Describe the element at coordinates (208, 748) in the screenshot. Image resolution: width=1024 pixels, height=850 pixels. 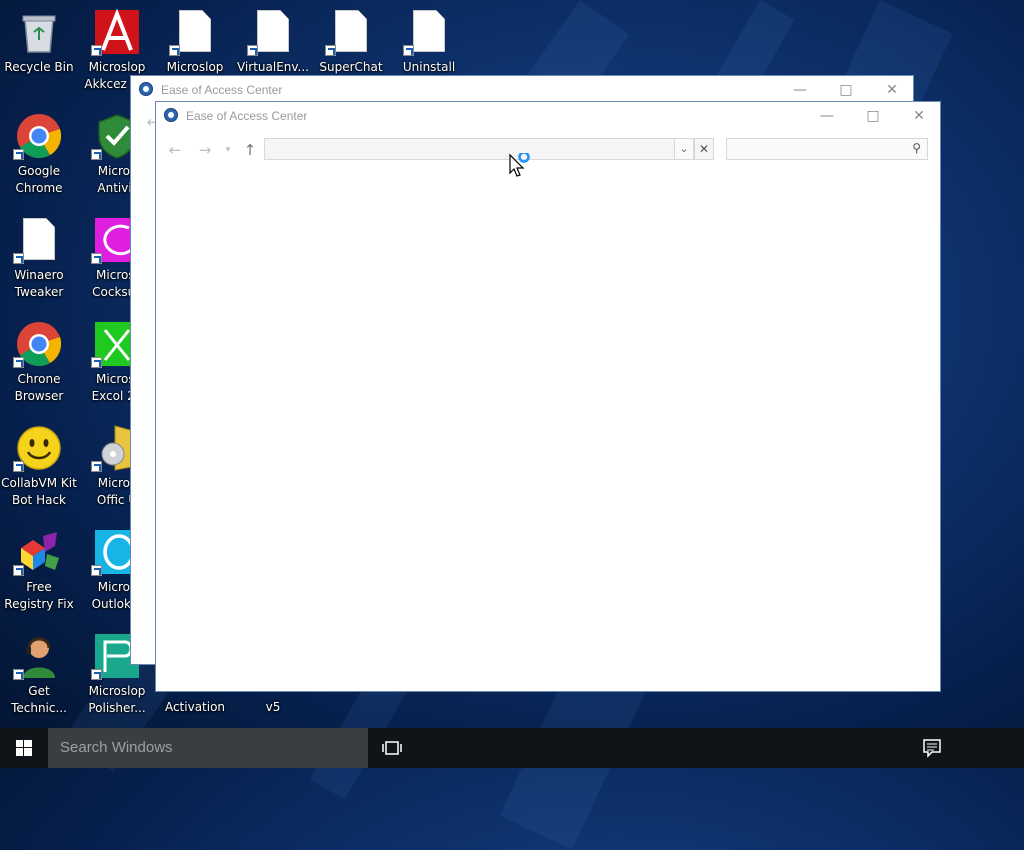
I see `taskbar-search-box: Search Windows` at that location.